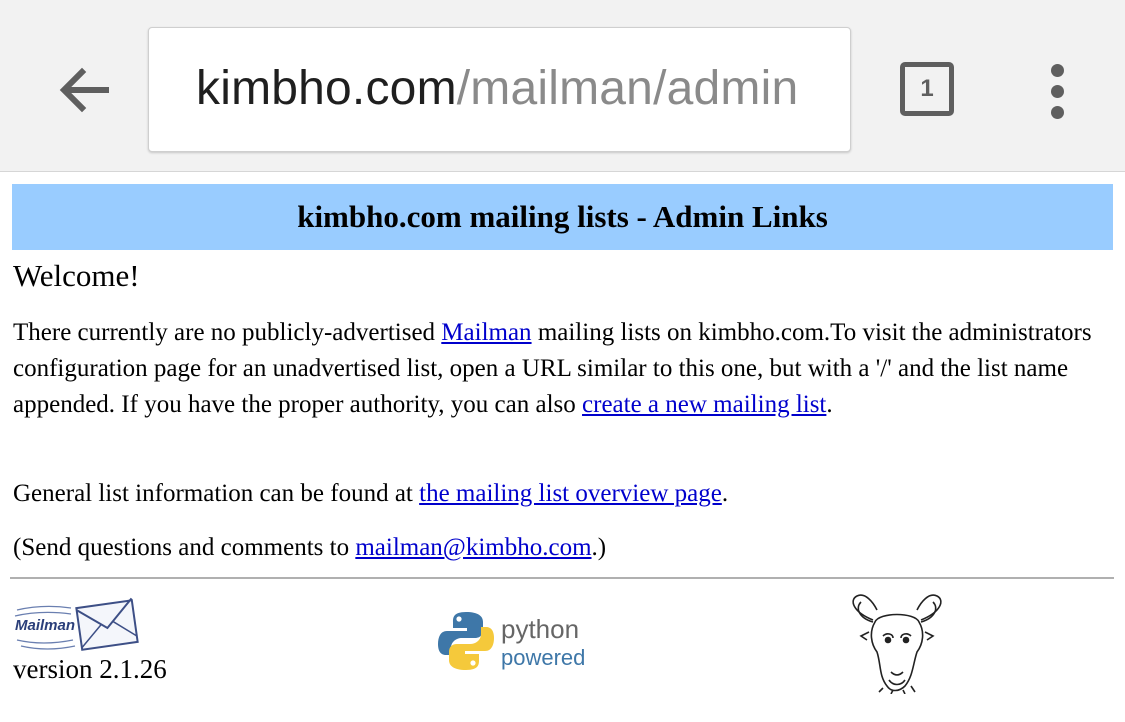 The height and width of the screenshot is (722, 1125). Describe the element at coordinates (76, 275) in the screenshot. I see `welcome-heading: Welcome!` at that location.